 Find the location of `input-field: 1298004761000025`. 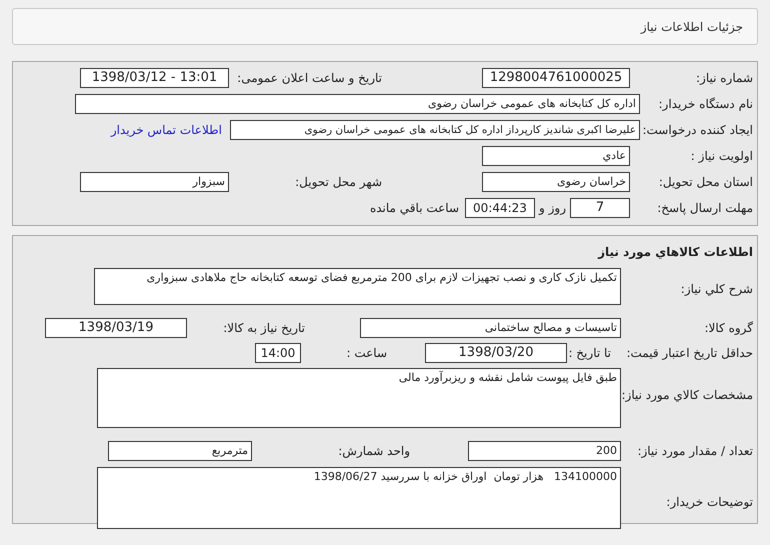

input-field: 1298004761000025 is located at coordinates (556, 78).